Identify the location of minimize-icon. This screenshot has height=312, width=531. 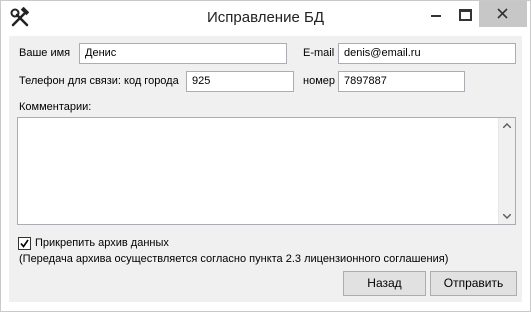
(436, 16).